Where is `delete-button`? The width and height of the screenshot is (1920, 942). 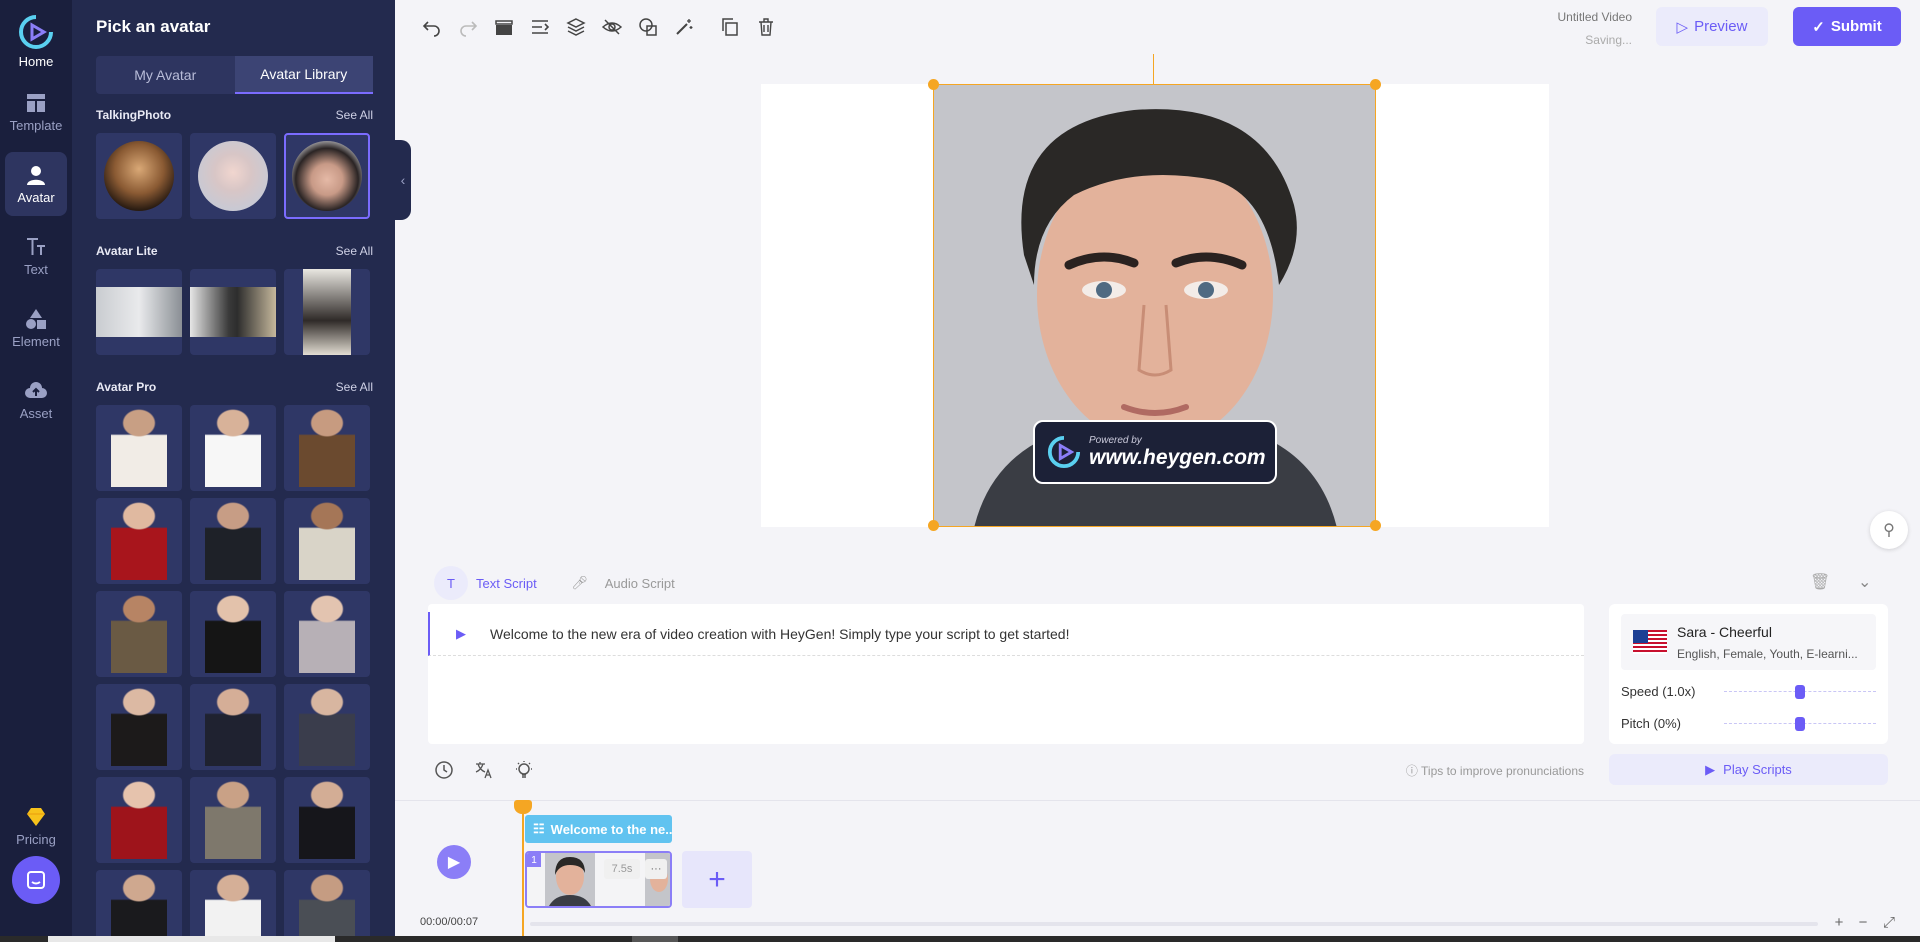 delete-button is located at coordinates (766, 27).